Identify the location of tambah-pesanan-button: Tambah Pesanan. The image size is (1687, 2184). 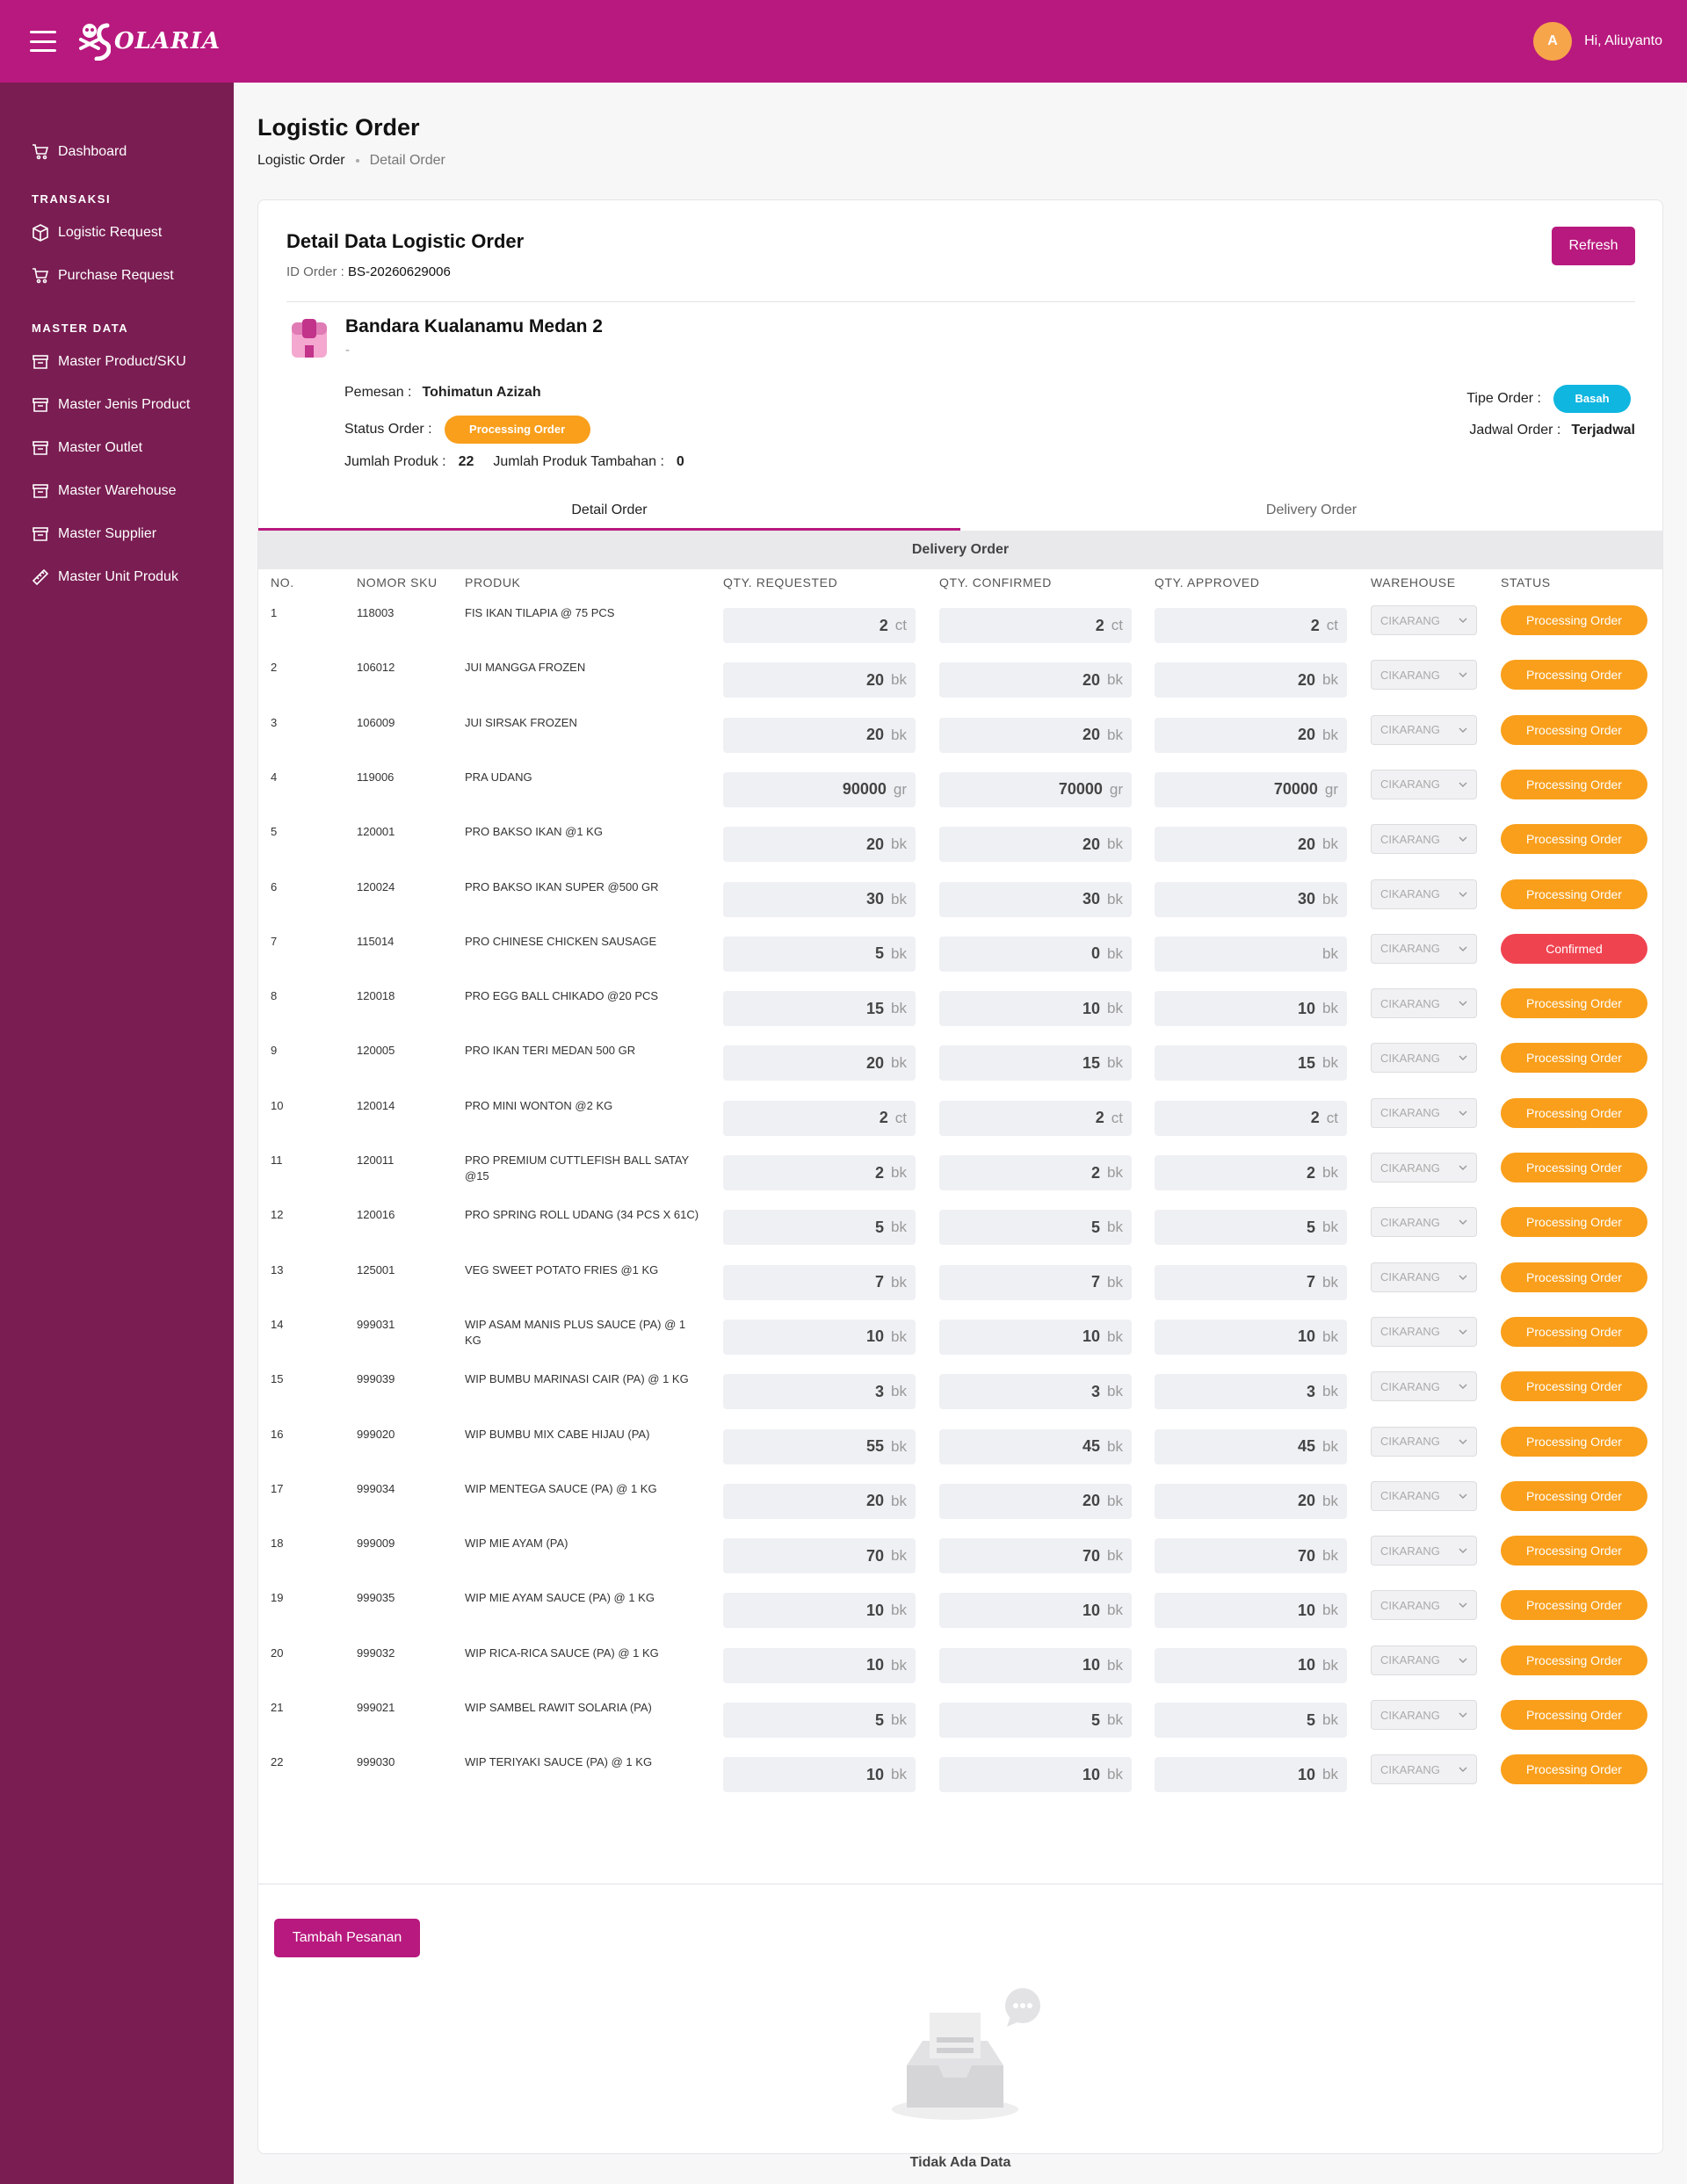
(347, 1938).